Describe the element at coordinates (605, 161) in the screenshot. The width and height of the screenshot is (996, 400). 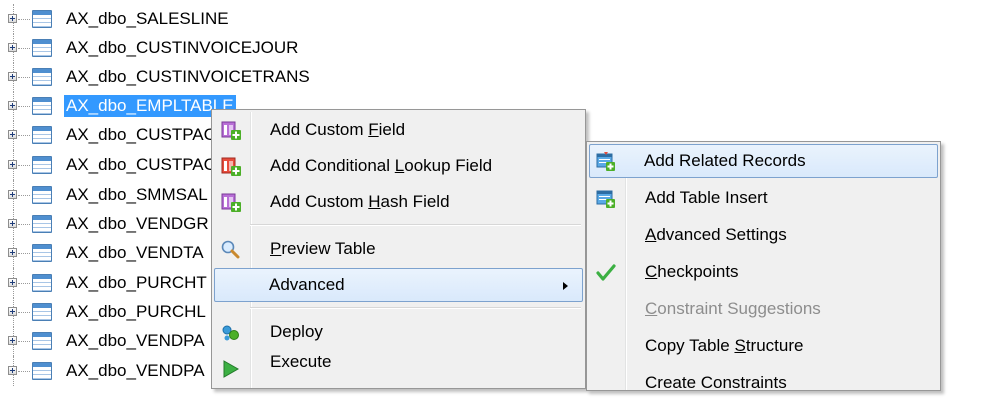
I see `add-related-records-icon` at that location.